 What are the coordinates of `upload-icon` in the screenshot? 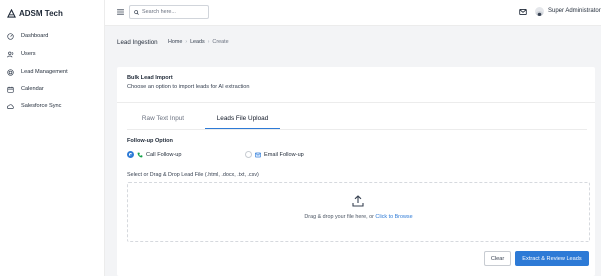 It's located at (358, 201).